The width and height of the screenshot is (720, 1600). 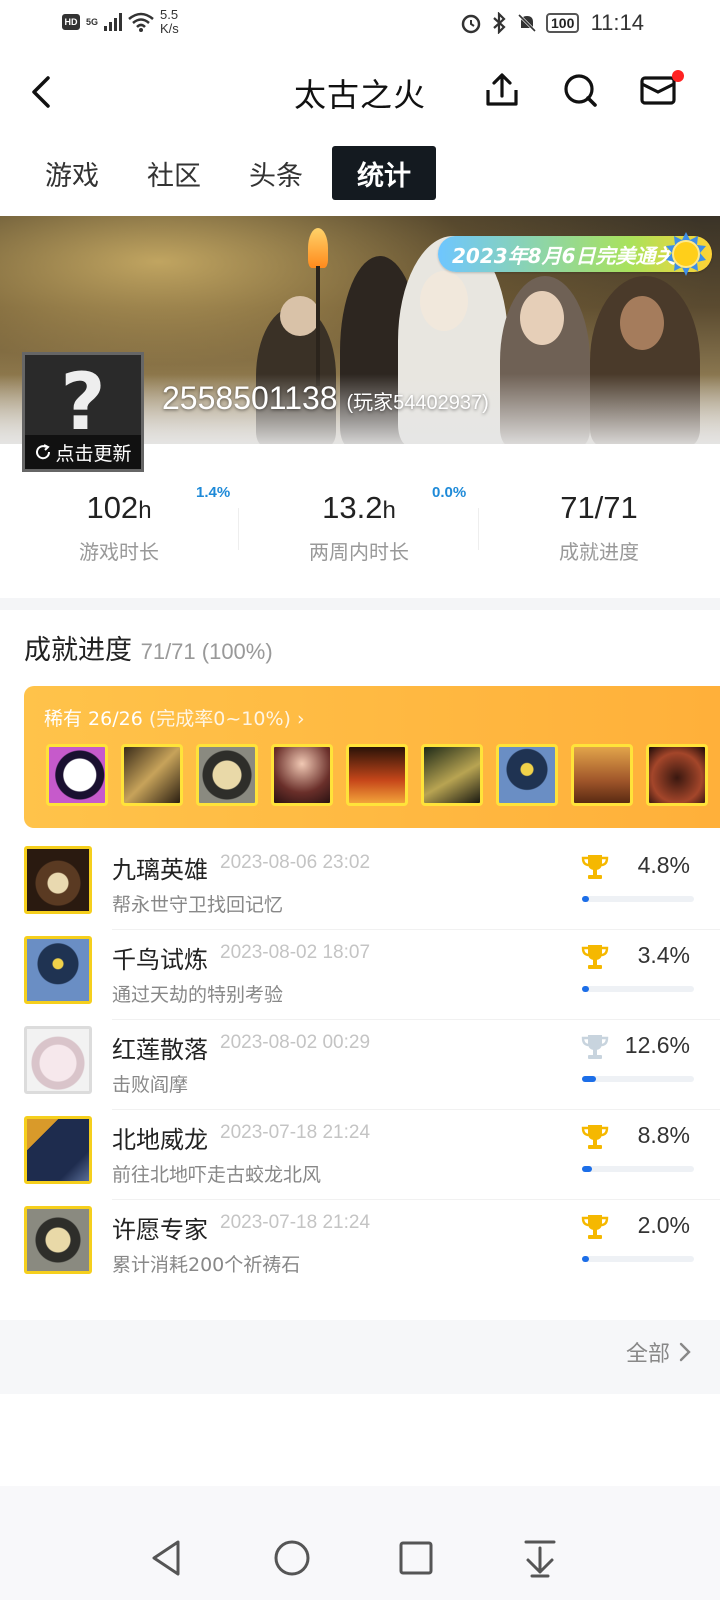 I want to click on achievement-name: 许愿专家, so click(x=160, y=1230).